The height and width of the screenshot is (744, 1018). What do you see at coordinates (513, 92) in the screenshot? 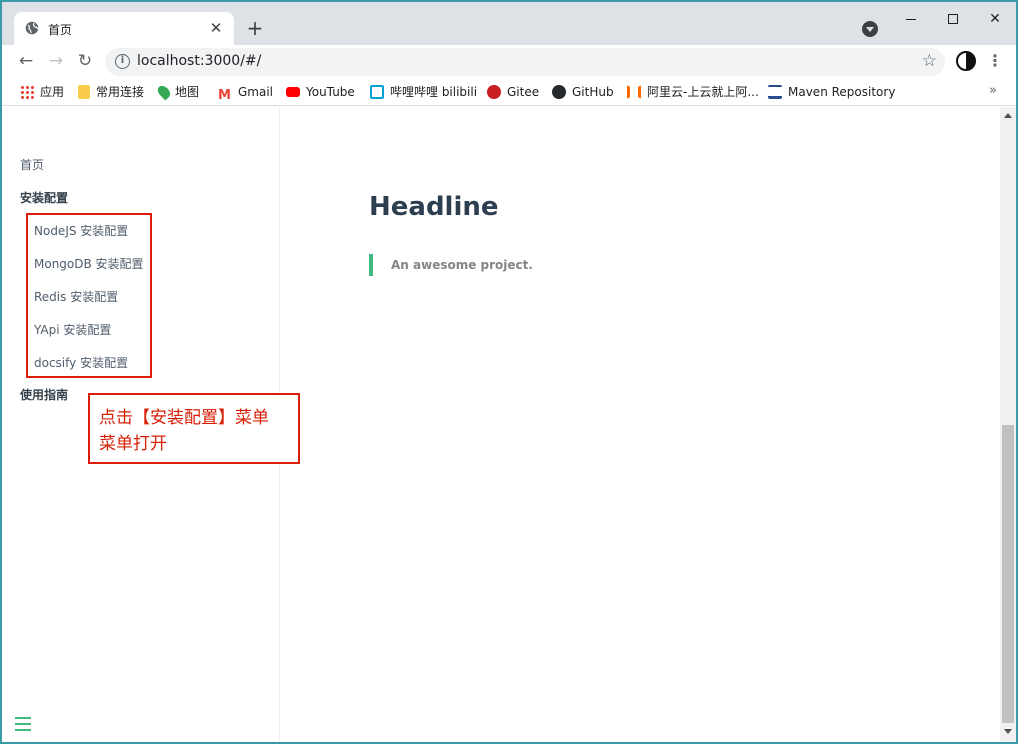
I see `bookmark-item: Gitee` at bounding box center [513, 92].